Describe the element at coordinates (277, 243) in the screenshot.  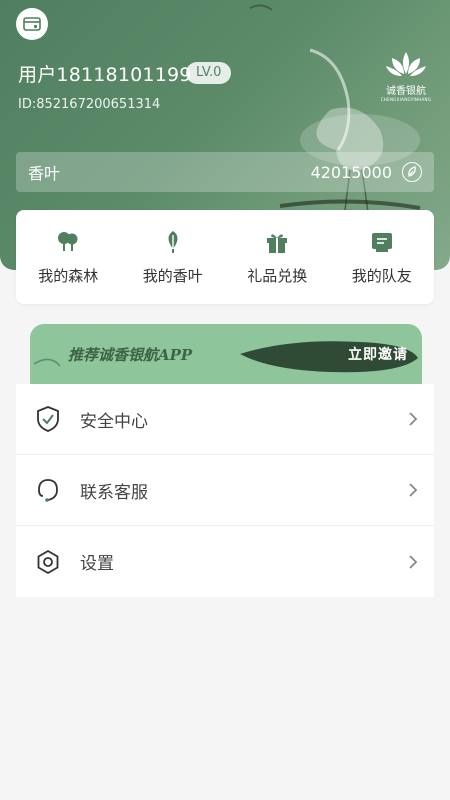
I see `gift-icon` at that location.